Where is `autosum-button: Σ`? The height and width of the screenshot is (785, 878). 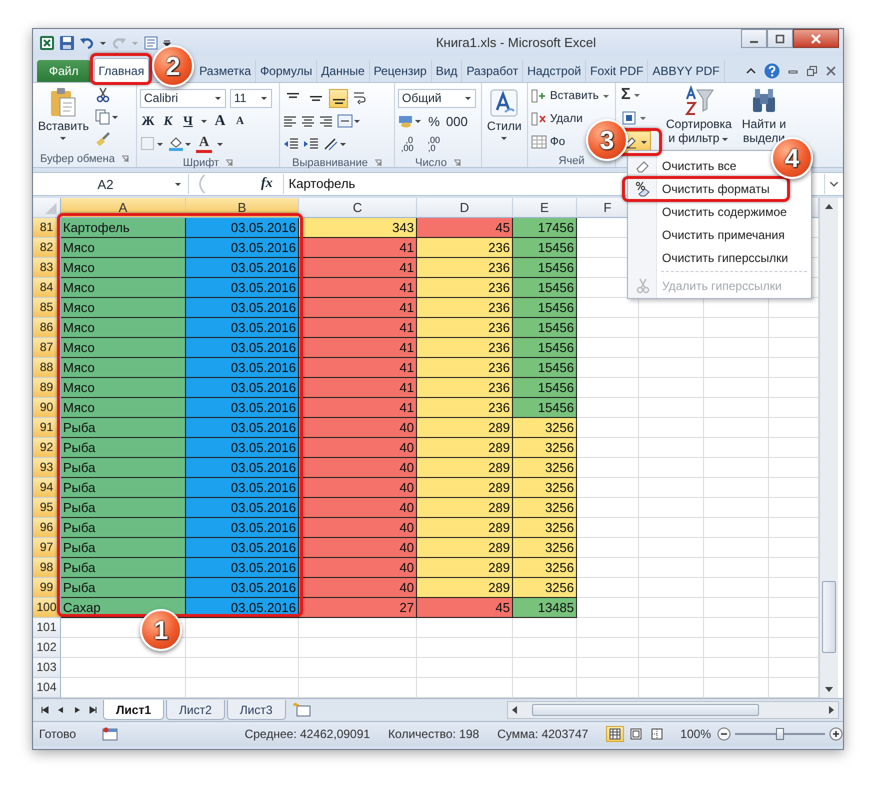 autosum-button: Σ is located at coordinates (635, 95).